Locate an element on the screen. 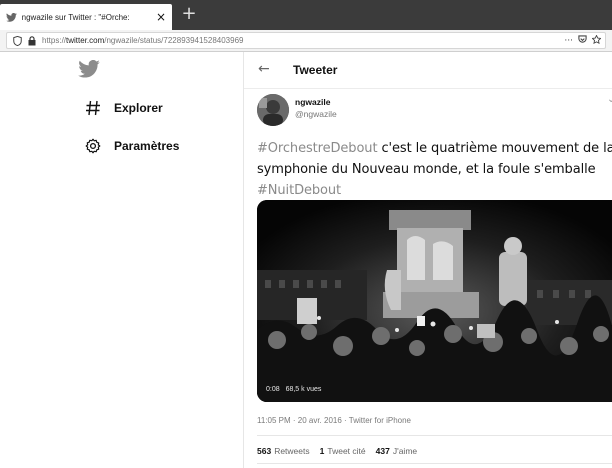 The width and height of the screenshot is (612, 468). retweets-stat: 563 Retweets is located at coordinates (283, 451).